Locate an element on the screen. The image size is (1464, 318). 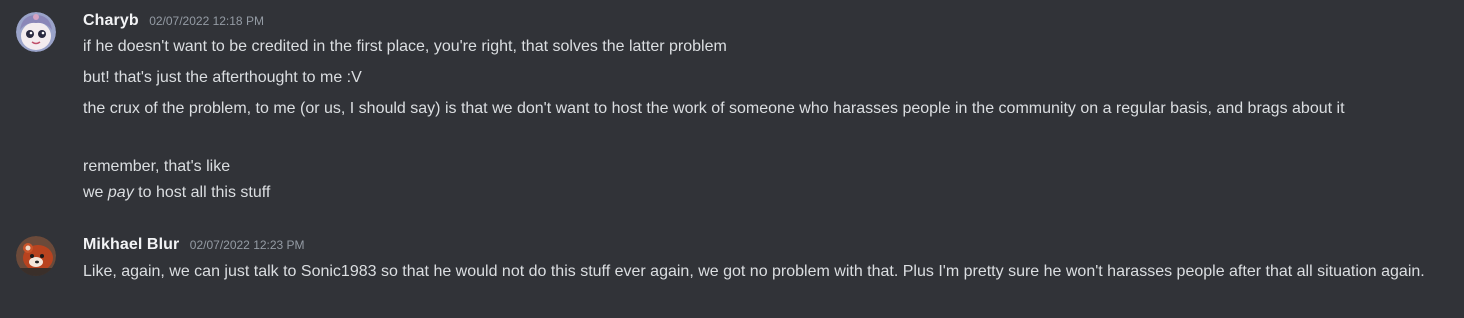
timestamp: 02/07/2022 12:23 PM is located at coordinates (247, 245).